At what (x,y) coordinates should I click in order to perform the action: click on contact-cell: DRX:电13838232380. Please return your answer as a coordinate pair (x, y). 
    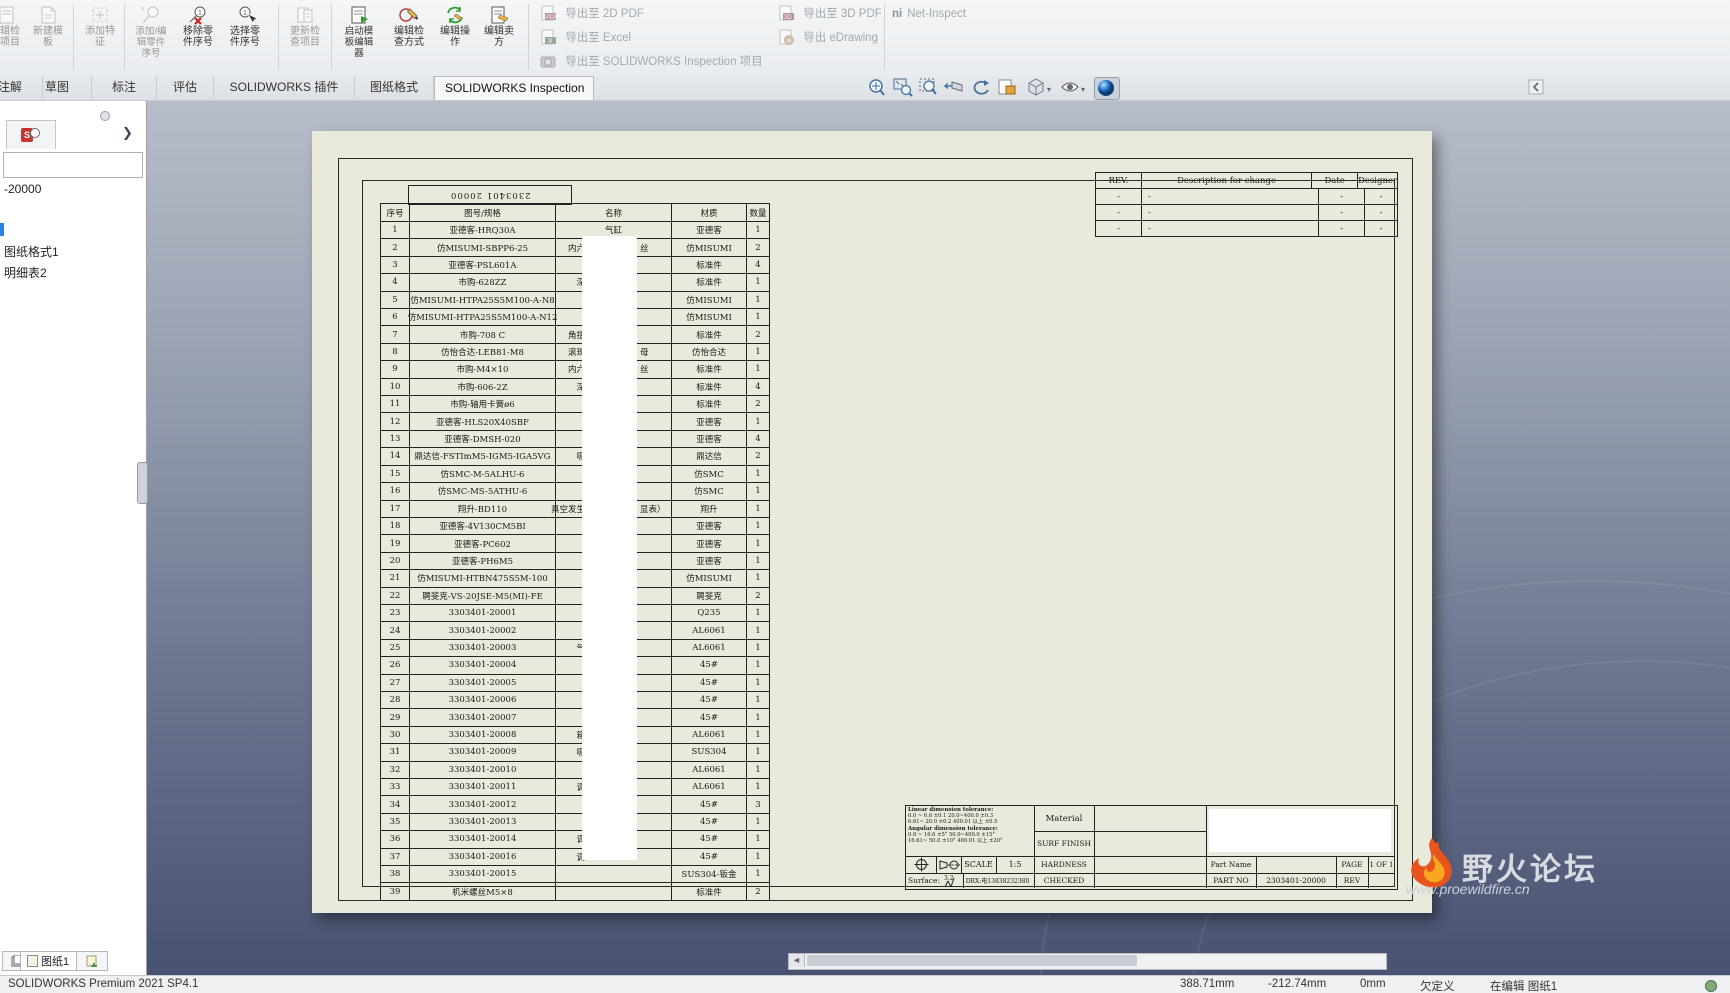
    Looking at the image, I should click on (998, 880).